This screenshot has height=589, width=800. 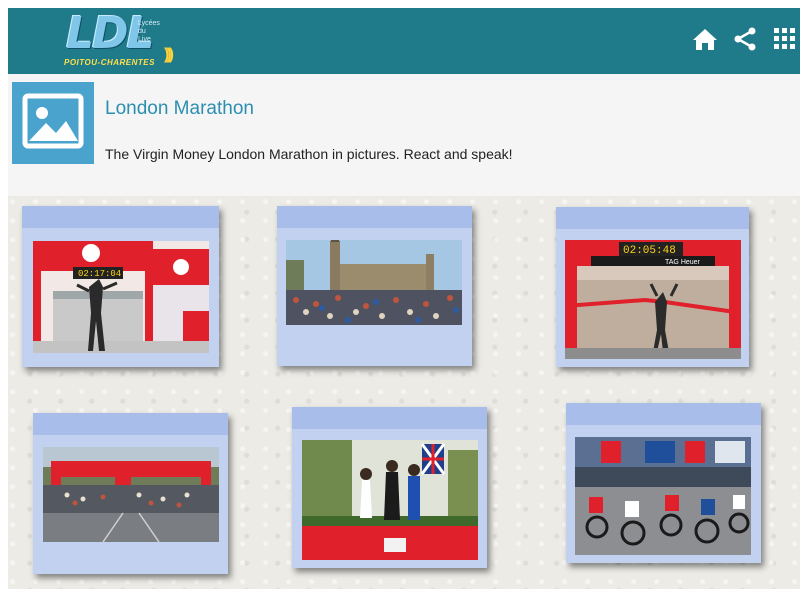 I want to click on apps-grid-icon, so click(x=785, y=39).